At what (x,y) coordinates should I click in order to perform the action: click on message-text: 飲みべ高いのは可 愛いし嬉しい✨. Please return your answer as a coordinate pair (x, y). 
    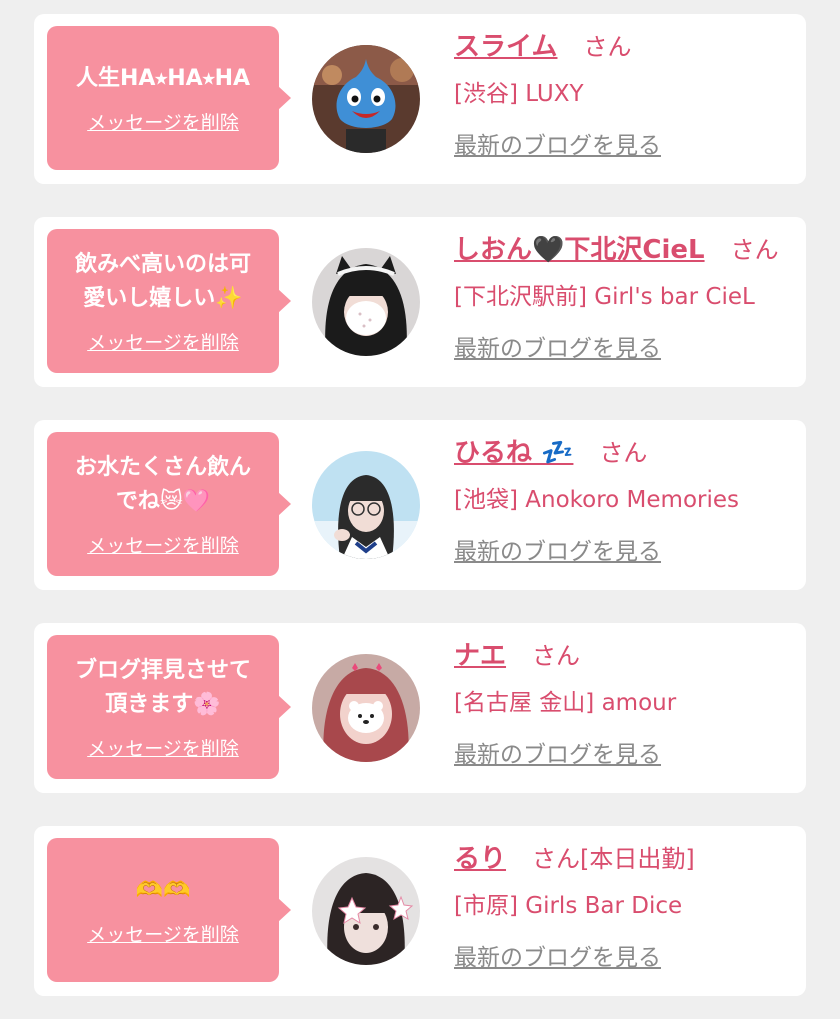
    Looking at the image, I should click on (162, 281).